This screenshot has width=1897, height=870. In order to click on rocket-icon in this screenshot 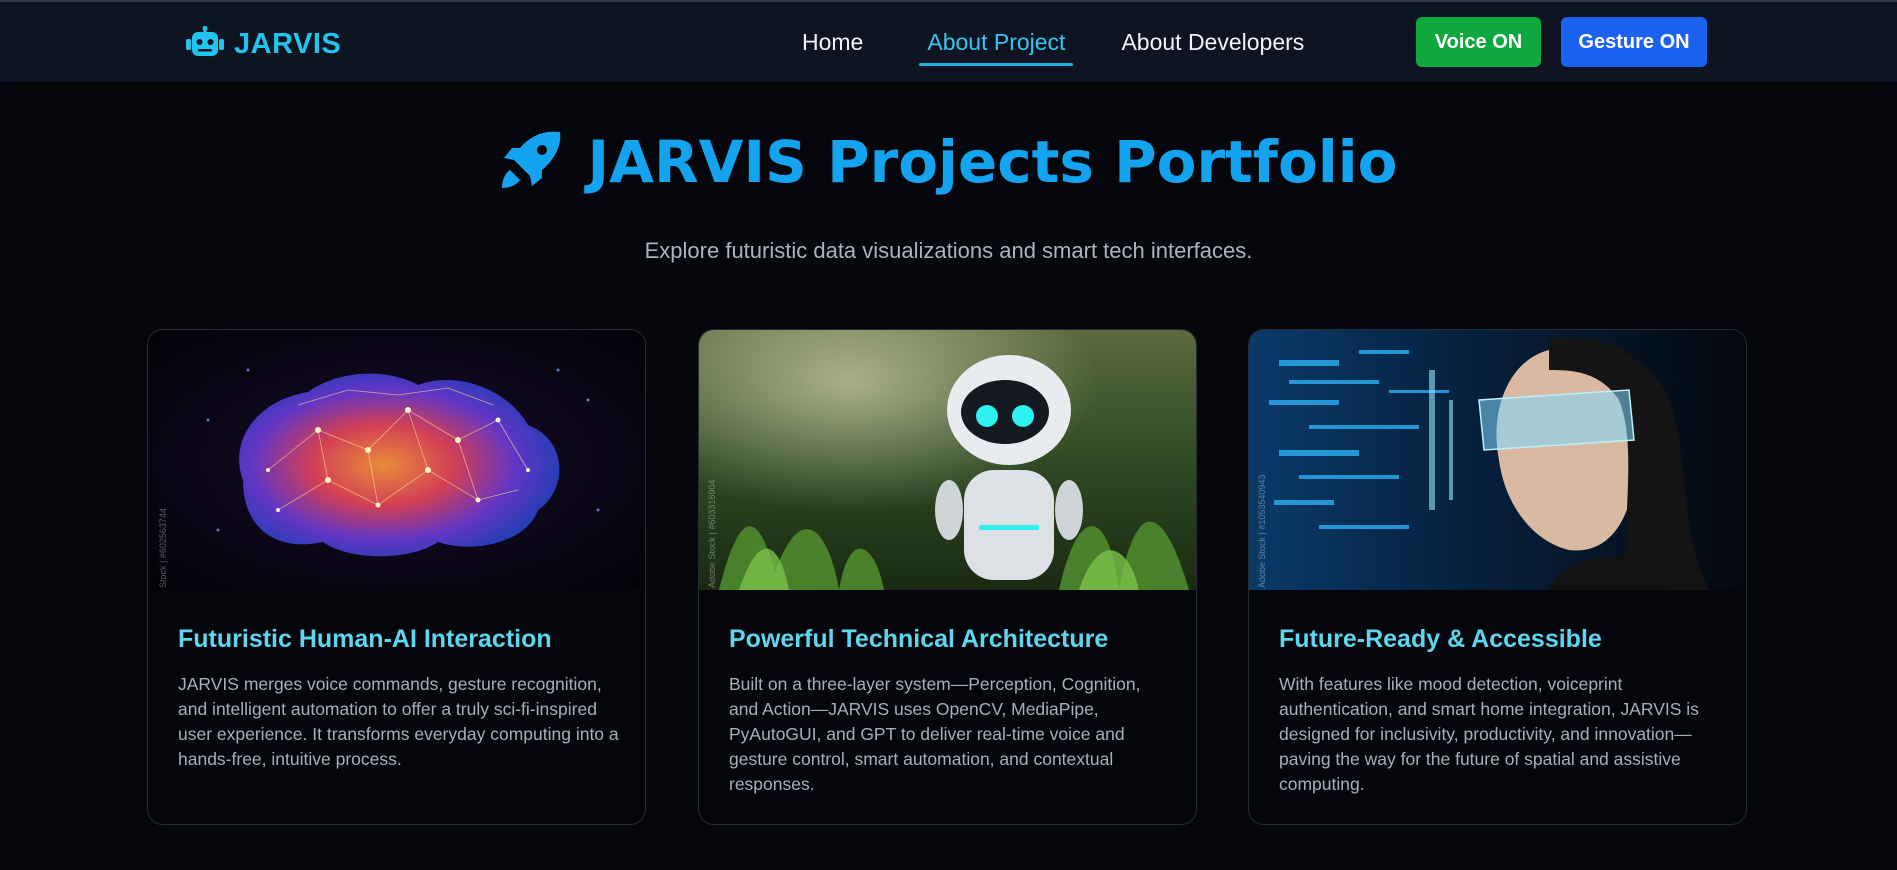, I will do `click(531, 162)`.